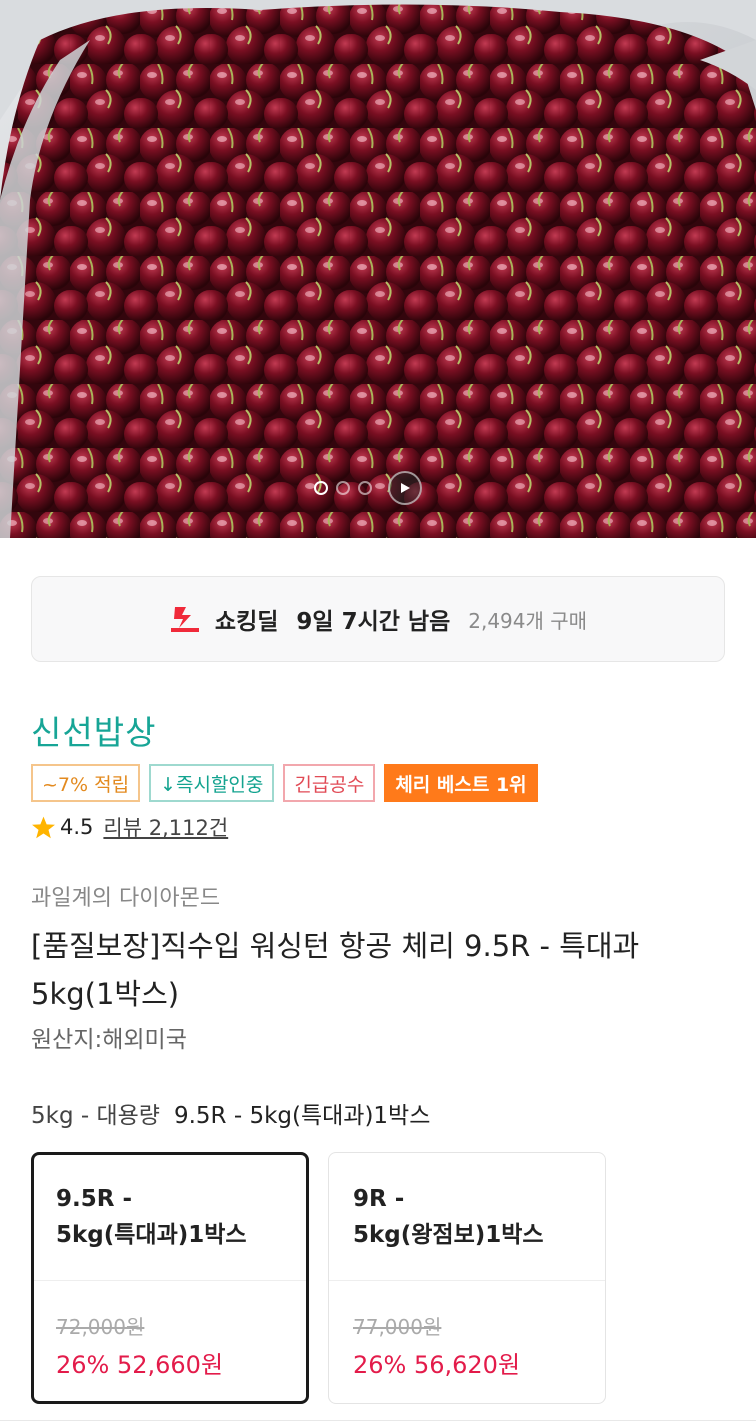 Image resolution: width=756 pixels, height=1425 pixels. I want to click on option-card-9-5r: 9.5R - 5kg(특대과)1박스 72,000원 26% 52,660원, so click(170, 1278).